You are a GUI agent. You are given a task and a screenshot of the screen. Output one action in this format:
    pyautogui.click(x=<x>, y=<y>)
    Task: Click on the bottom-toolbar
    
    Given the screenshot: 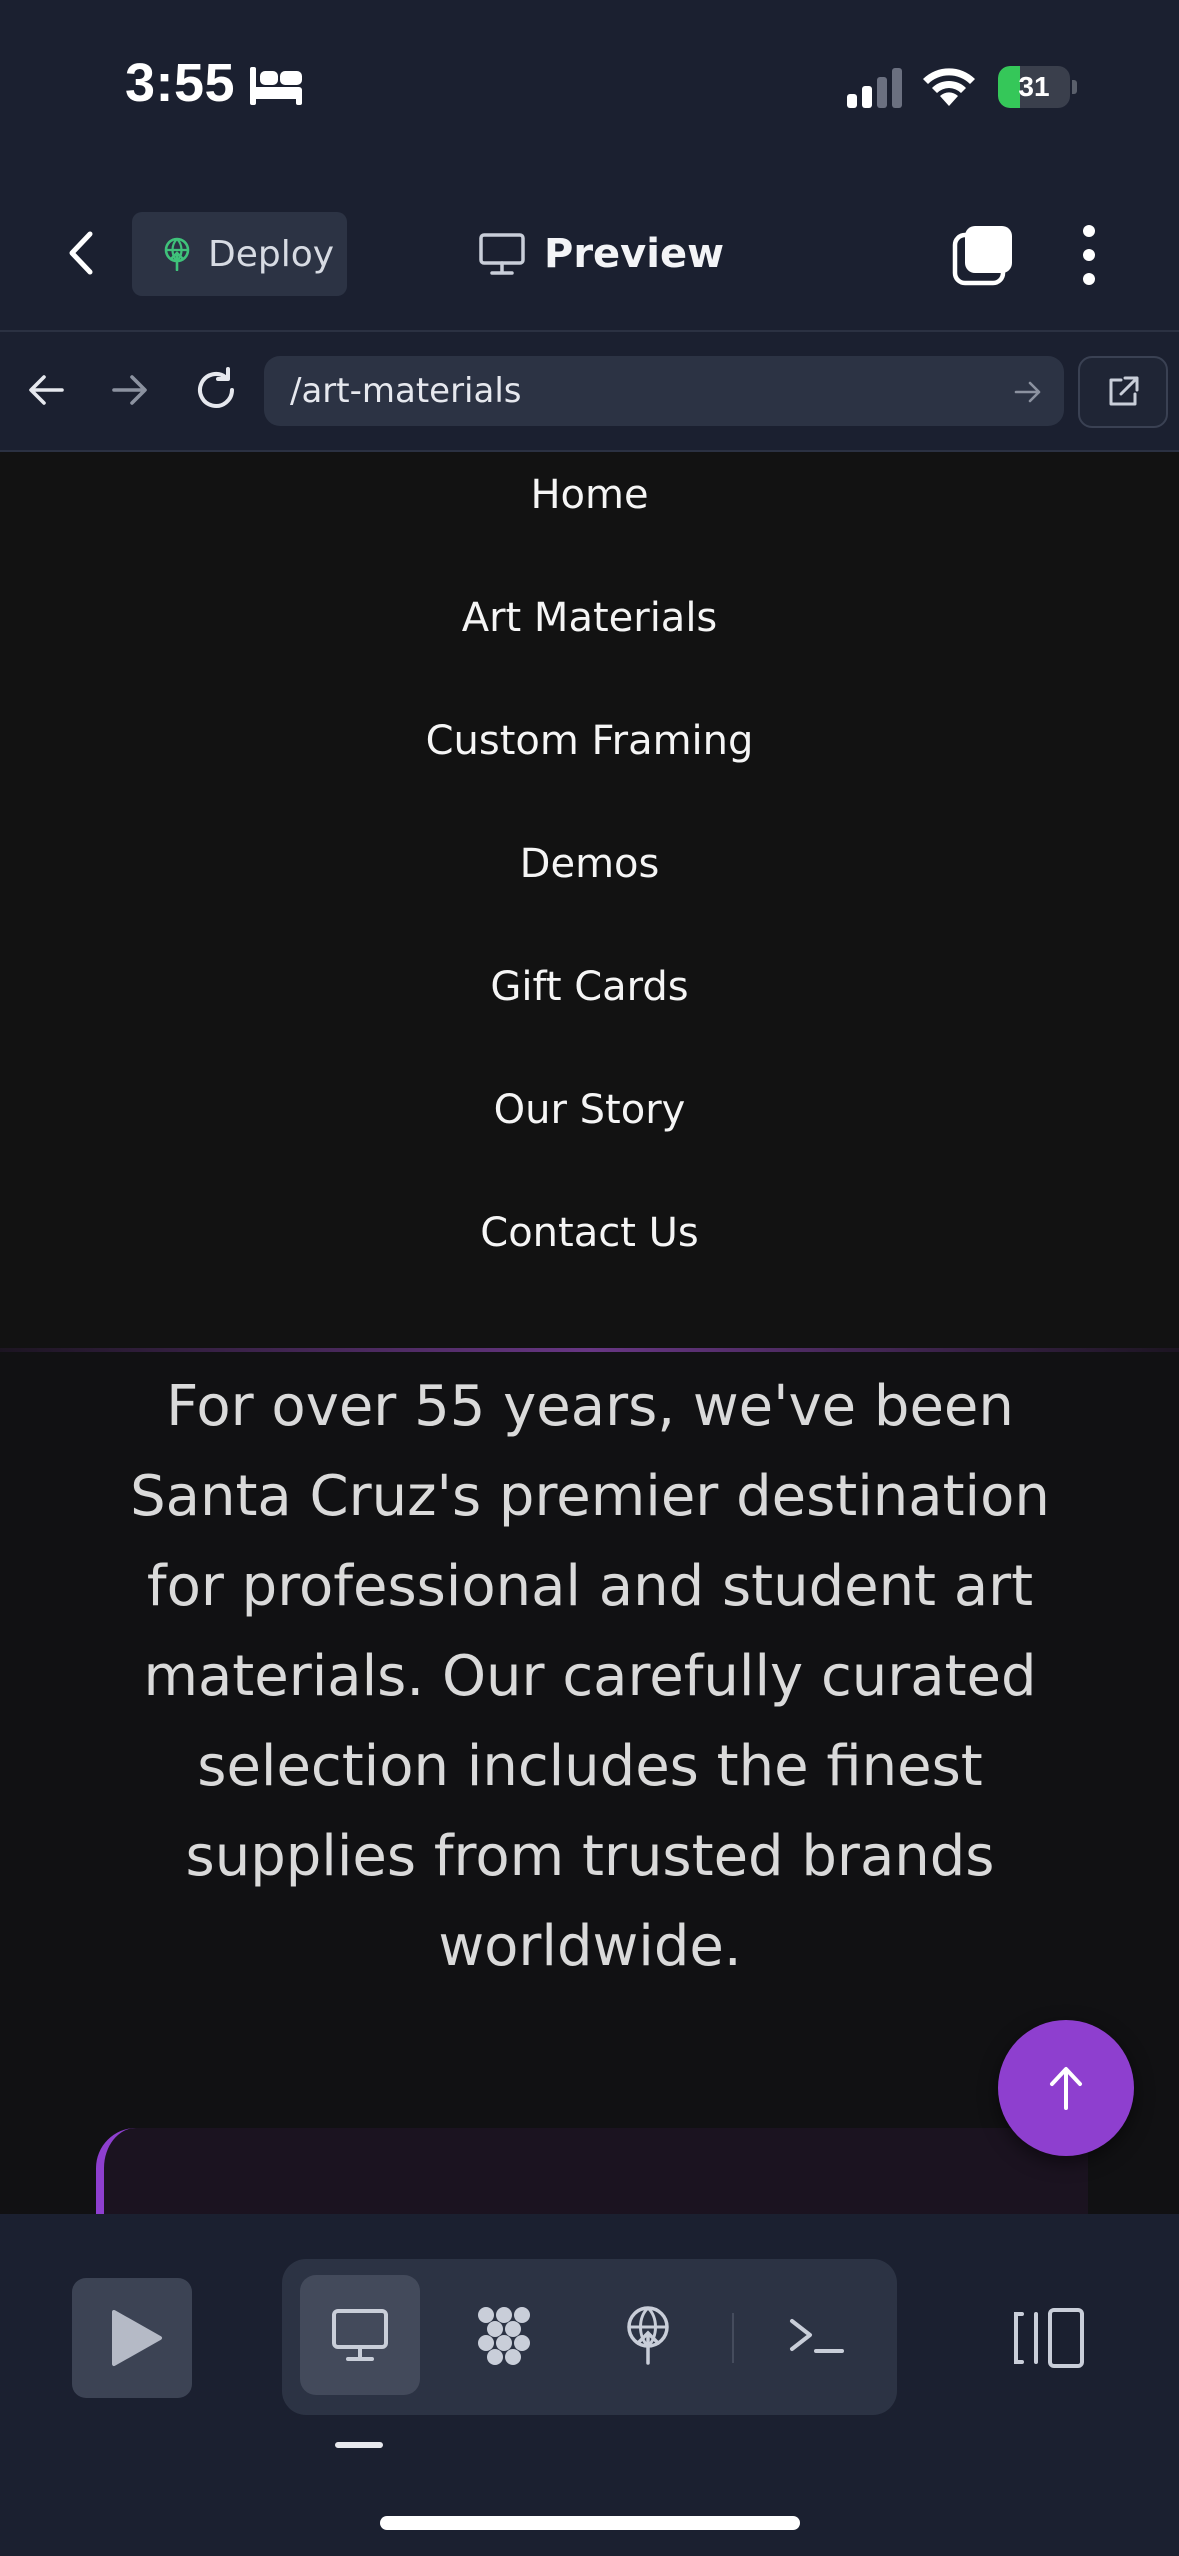 What is the action you would take?
    pyautogui.click(x=589, y=2385)
    